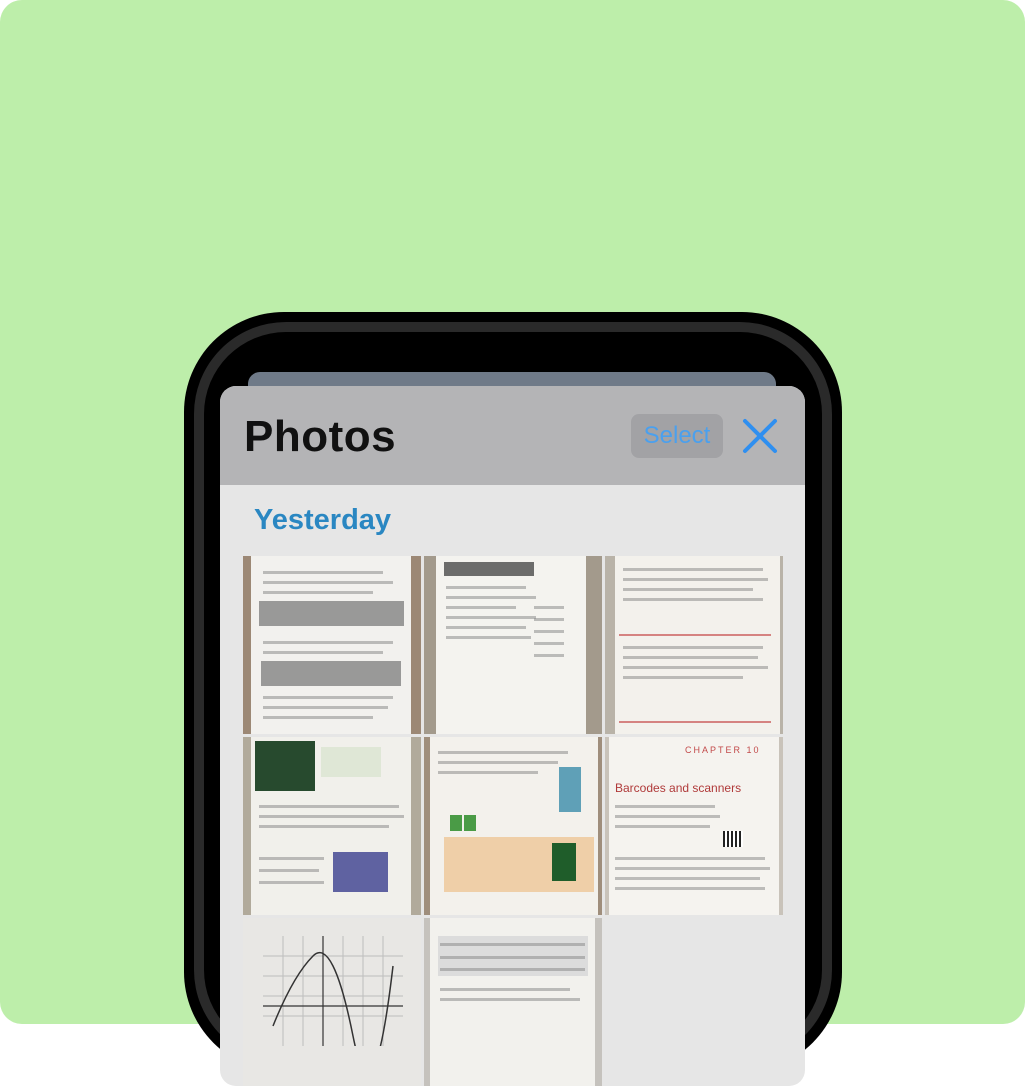 The width and height of the screenshot is (1025, 1086). Describe the element at coordinates (723, 750) in the screenshot. I see `chapter-heading: CHAPTER 10` at that location.